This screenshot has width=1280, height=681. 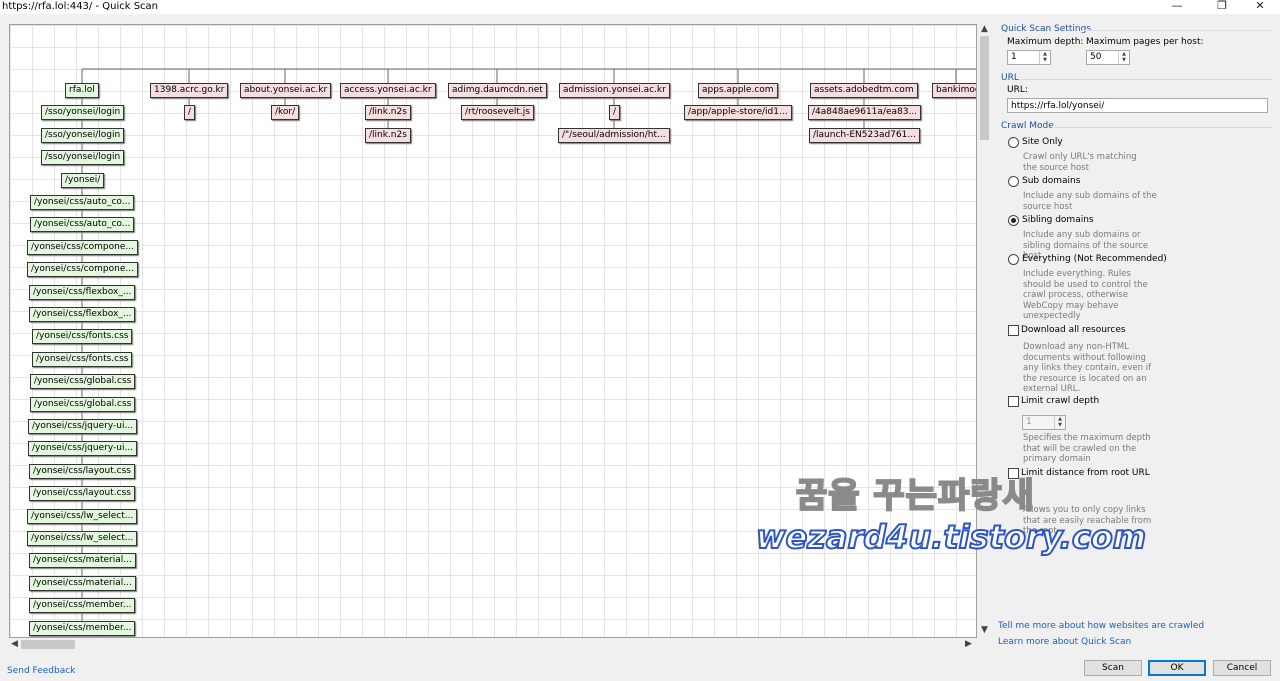 What do you see at coordinates (1260, 6) in the screenshot?
I see `close-button: ✕` at bounding box center [1260, 6].